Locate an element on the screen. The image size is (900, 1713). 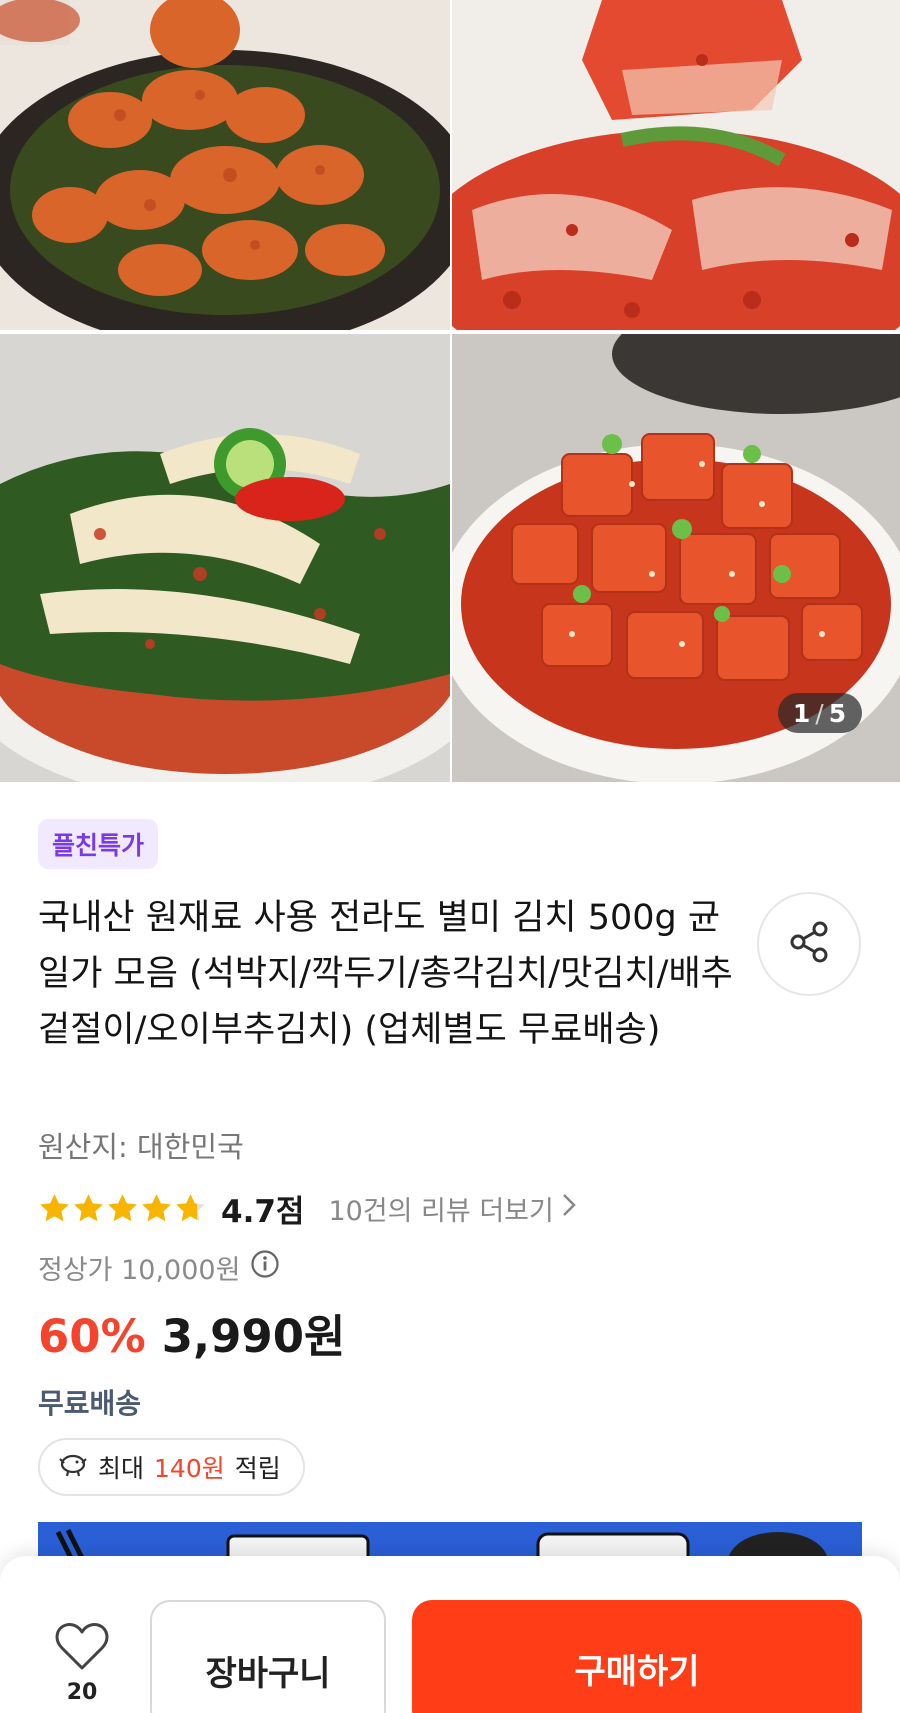
promo-badge: 플친특가 is located at coordinates (98, 844).